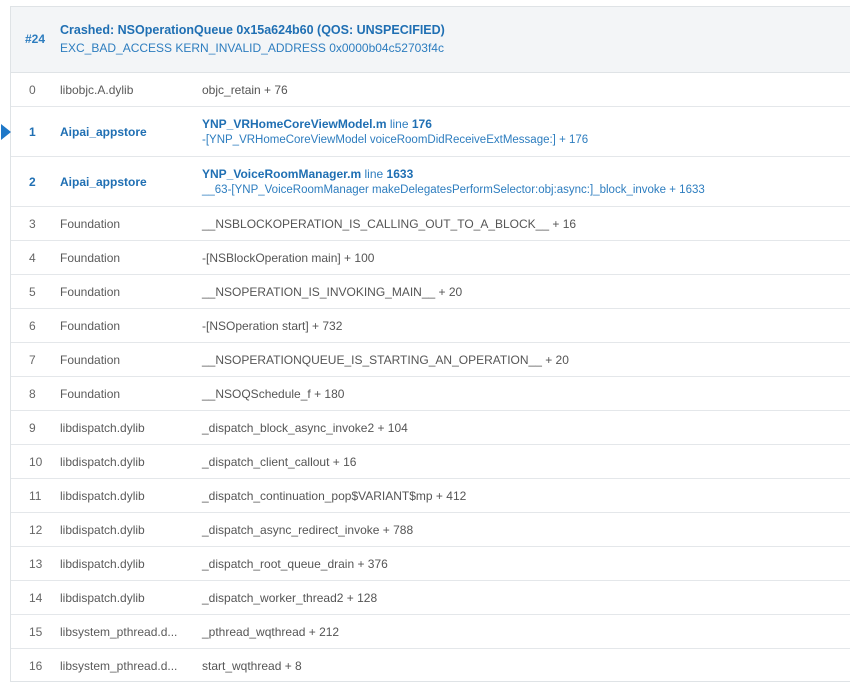  I want to click on frame-row: 0 libobjc.A.dylib objc_retain + 76, so click(430, 90).